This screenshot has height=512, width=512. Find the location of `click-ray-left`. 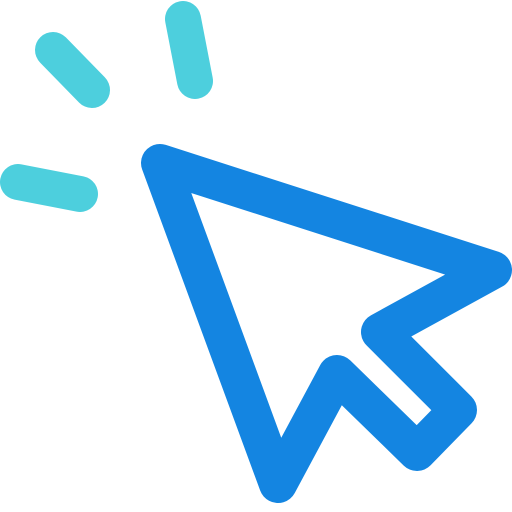

click-ray-left is located at coordinates (49, 188).